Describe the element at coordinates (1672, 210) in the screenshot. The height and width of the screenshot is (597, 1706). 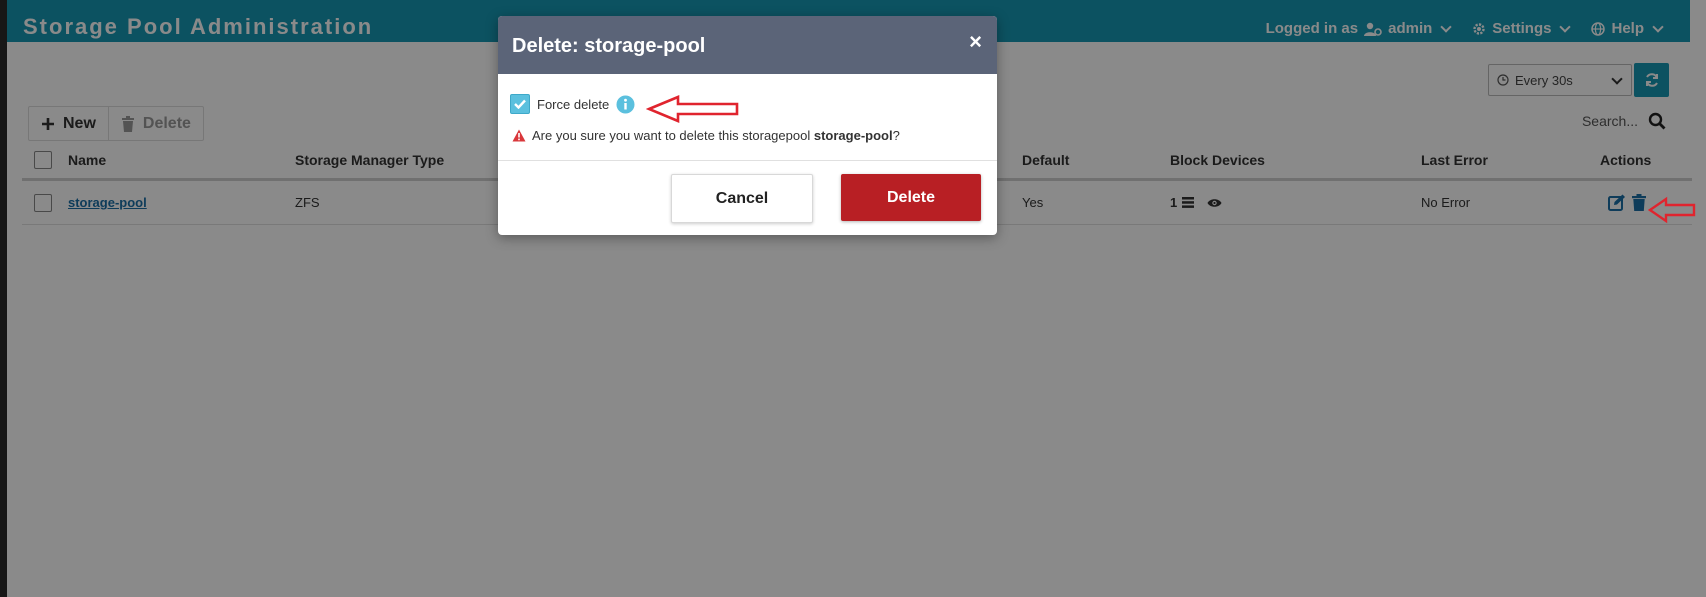
I see `annotation-arrow-actions` at that location.